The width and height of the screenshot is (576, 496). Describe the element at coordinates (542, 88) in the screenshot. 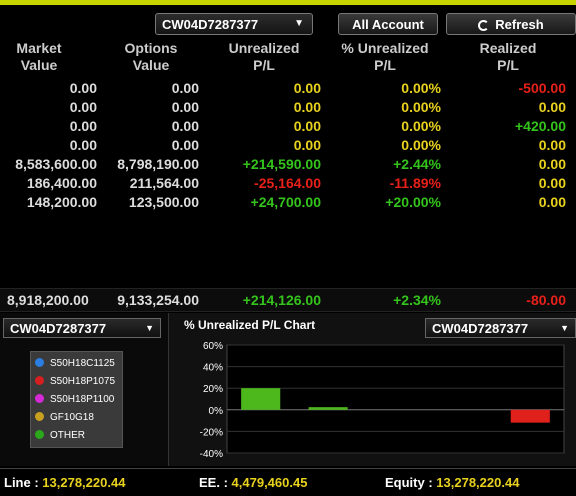

I see `realized-pl-cell: -500.00` at that location.